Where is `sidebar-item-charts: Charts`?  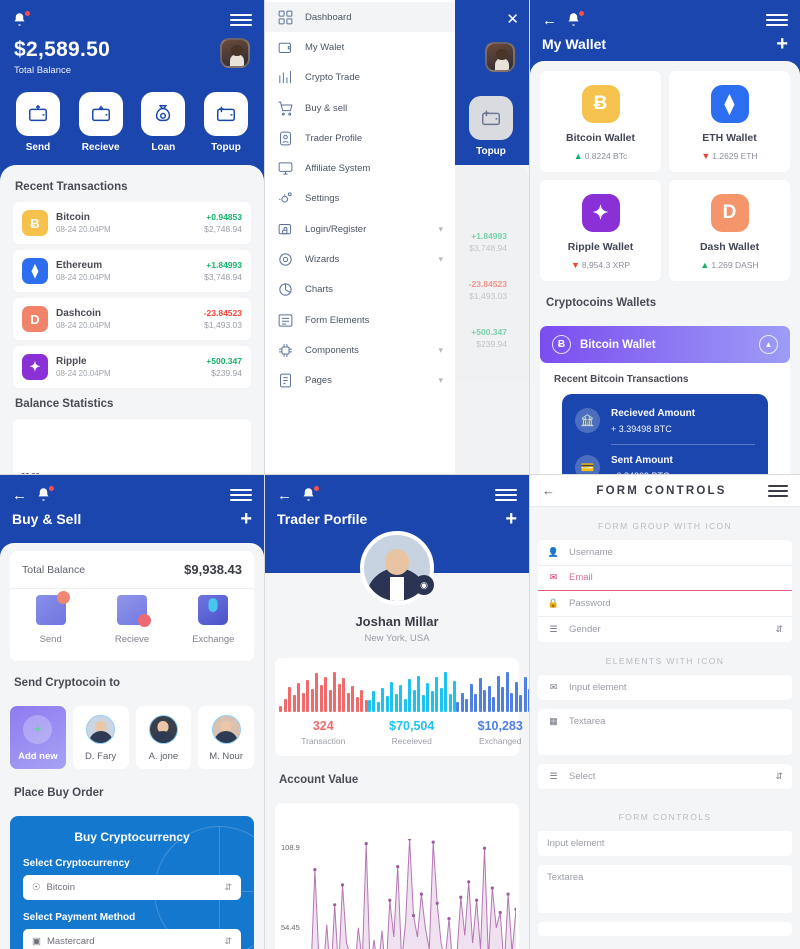 sidebar-item-charts: Charts is located at coordinates (360, 290).